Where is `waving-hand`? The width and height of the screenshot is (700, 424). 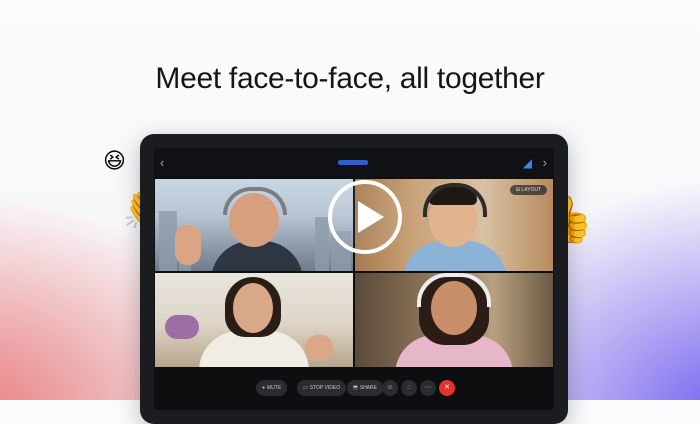
waving-hand is located at coordinates (188, 245).